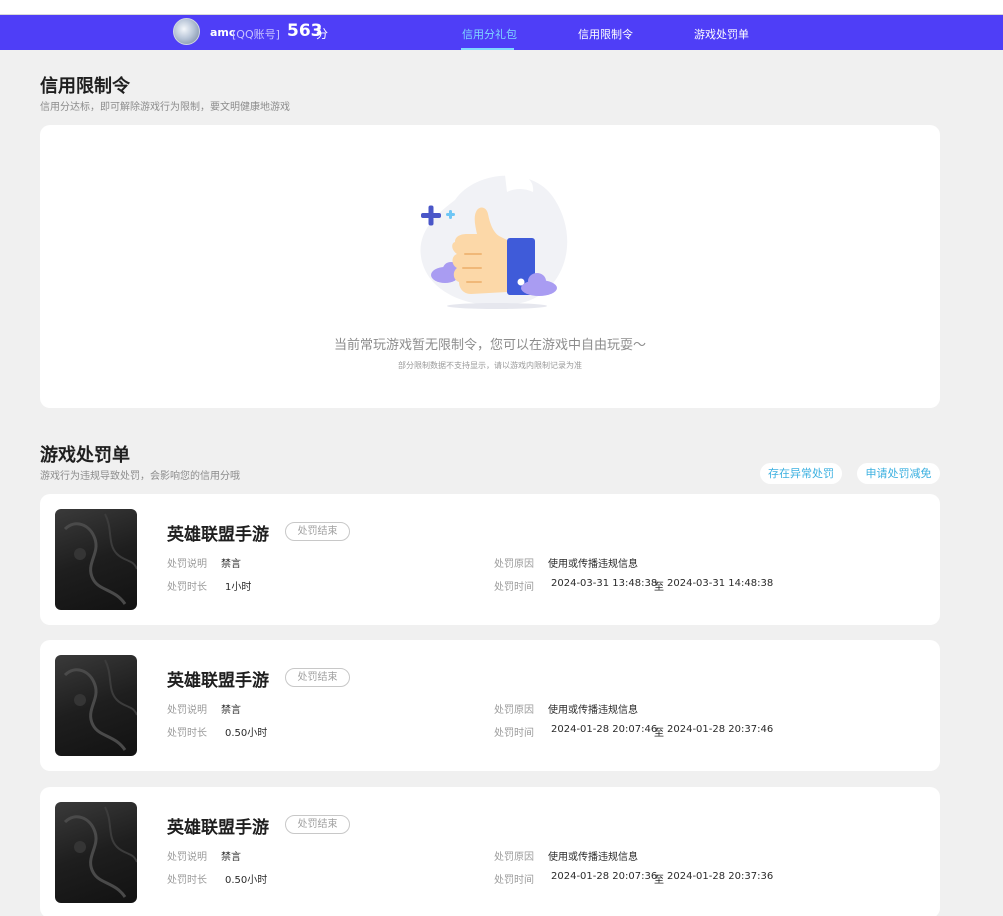  Describe the element at coordinates (501, 7) in the screenshot. I see `browser-chrome-strip` at that location.